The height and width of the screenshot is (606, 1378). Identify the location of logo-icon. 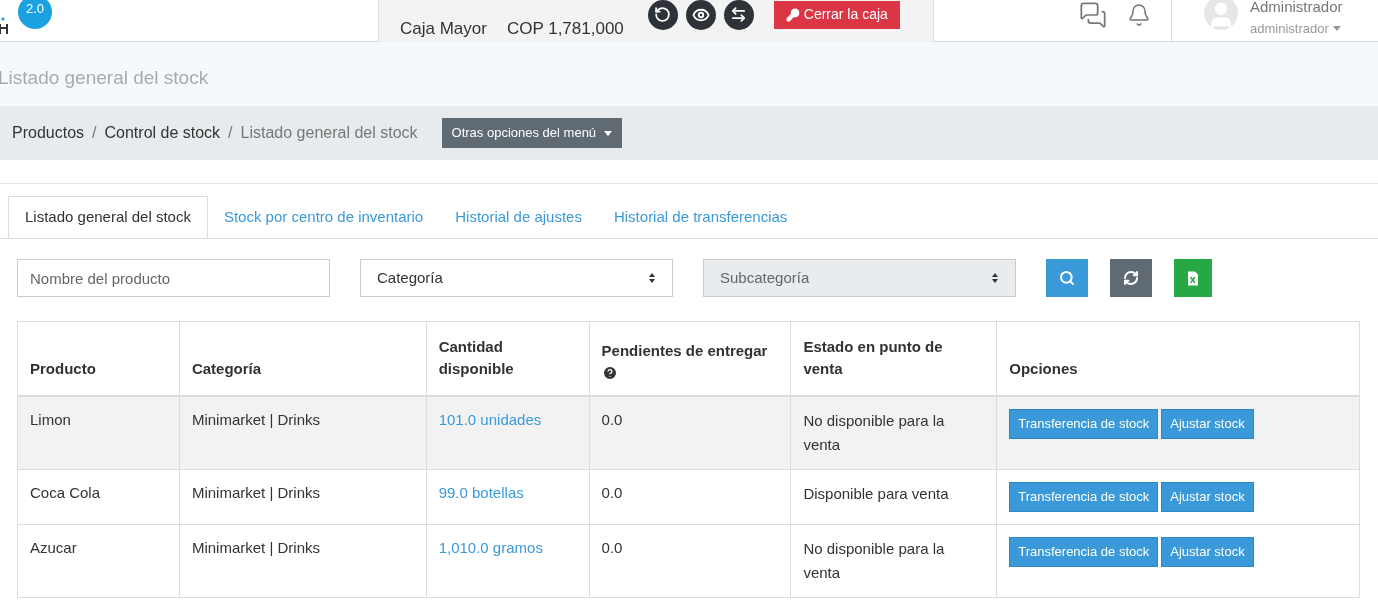
(5, 24).